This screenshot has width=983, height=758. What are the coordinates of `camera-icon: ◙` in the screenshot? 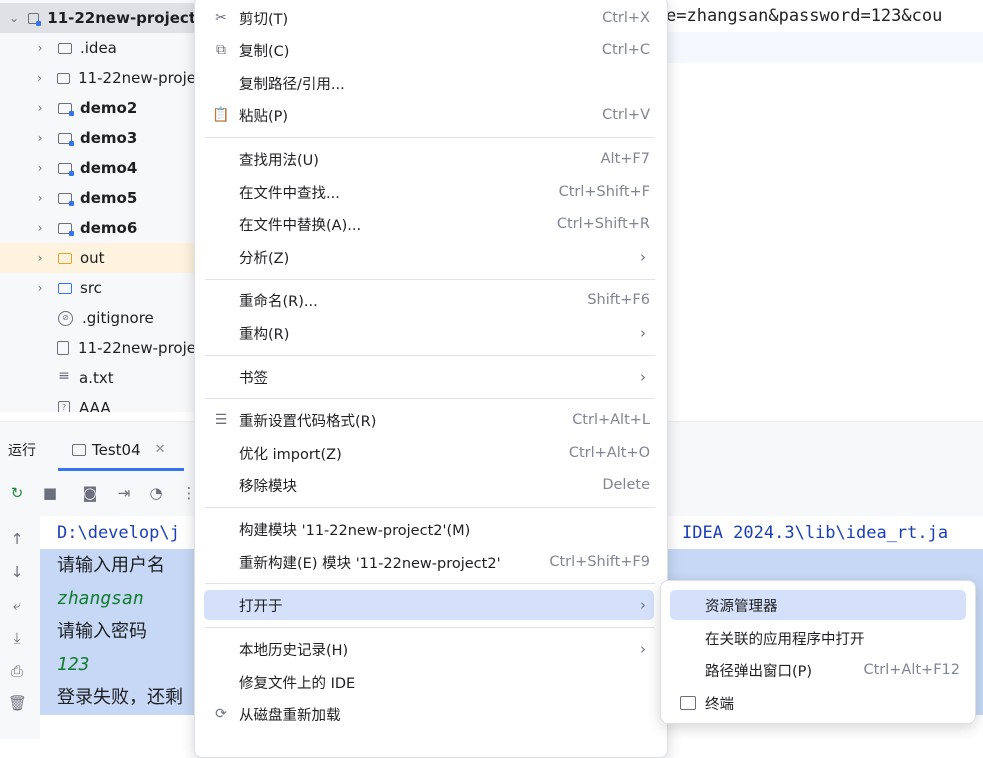 It's located at (90, 493).